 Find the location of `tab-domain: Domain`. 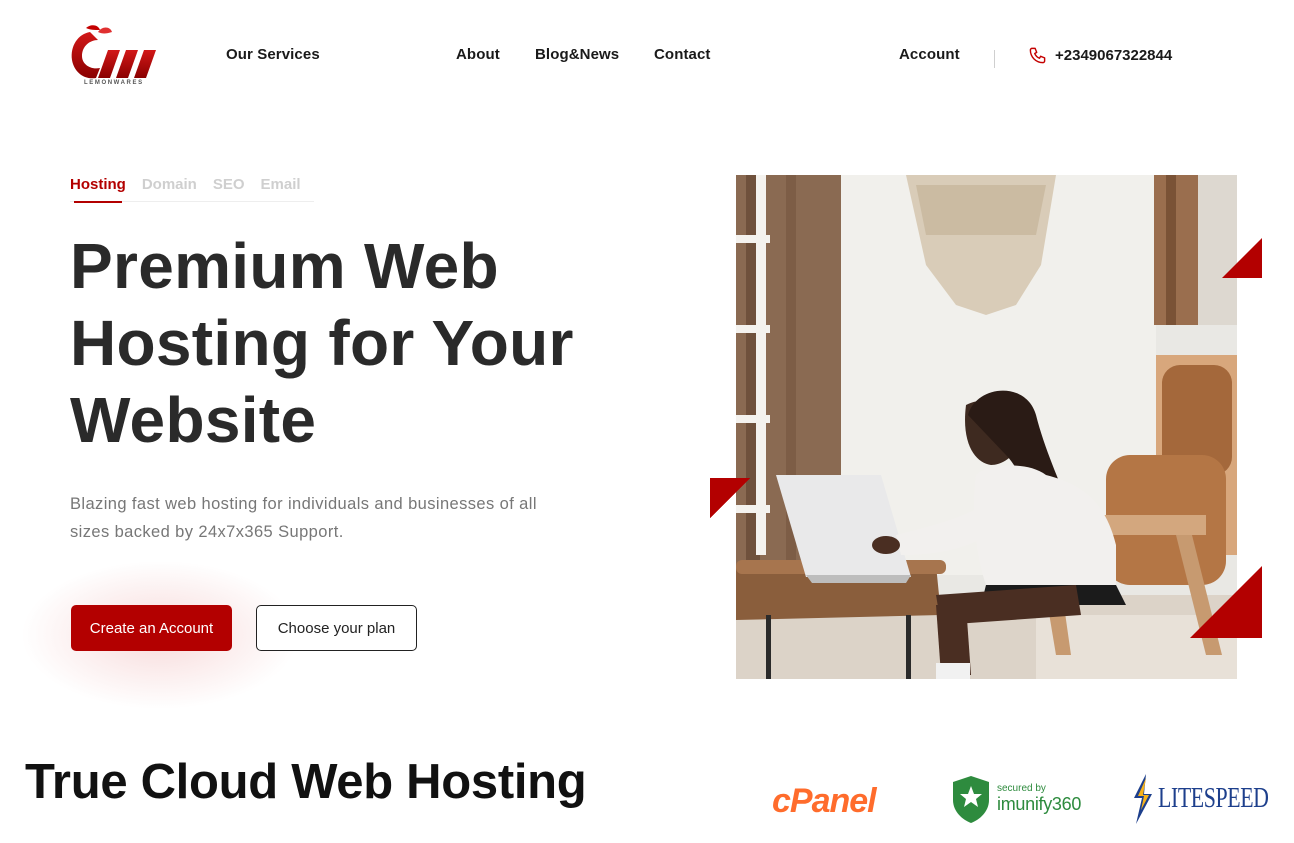

tab-domain: Domain is located at coordinates (169, 184).